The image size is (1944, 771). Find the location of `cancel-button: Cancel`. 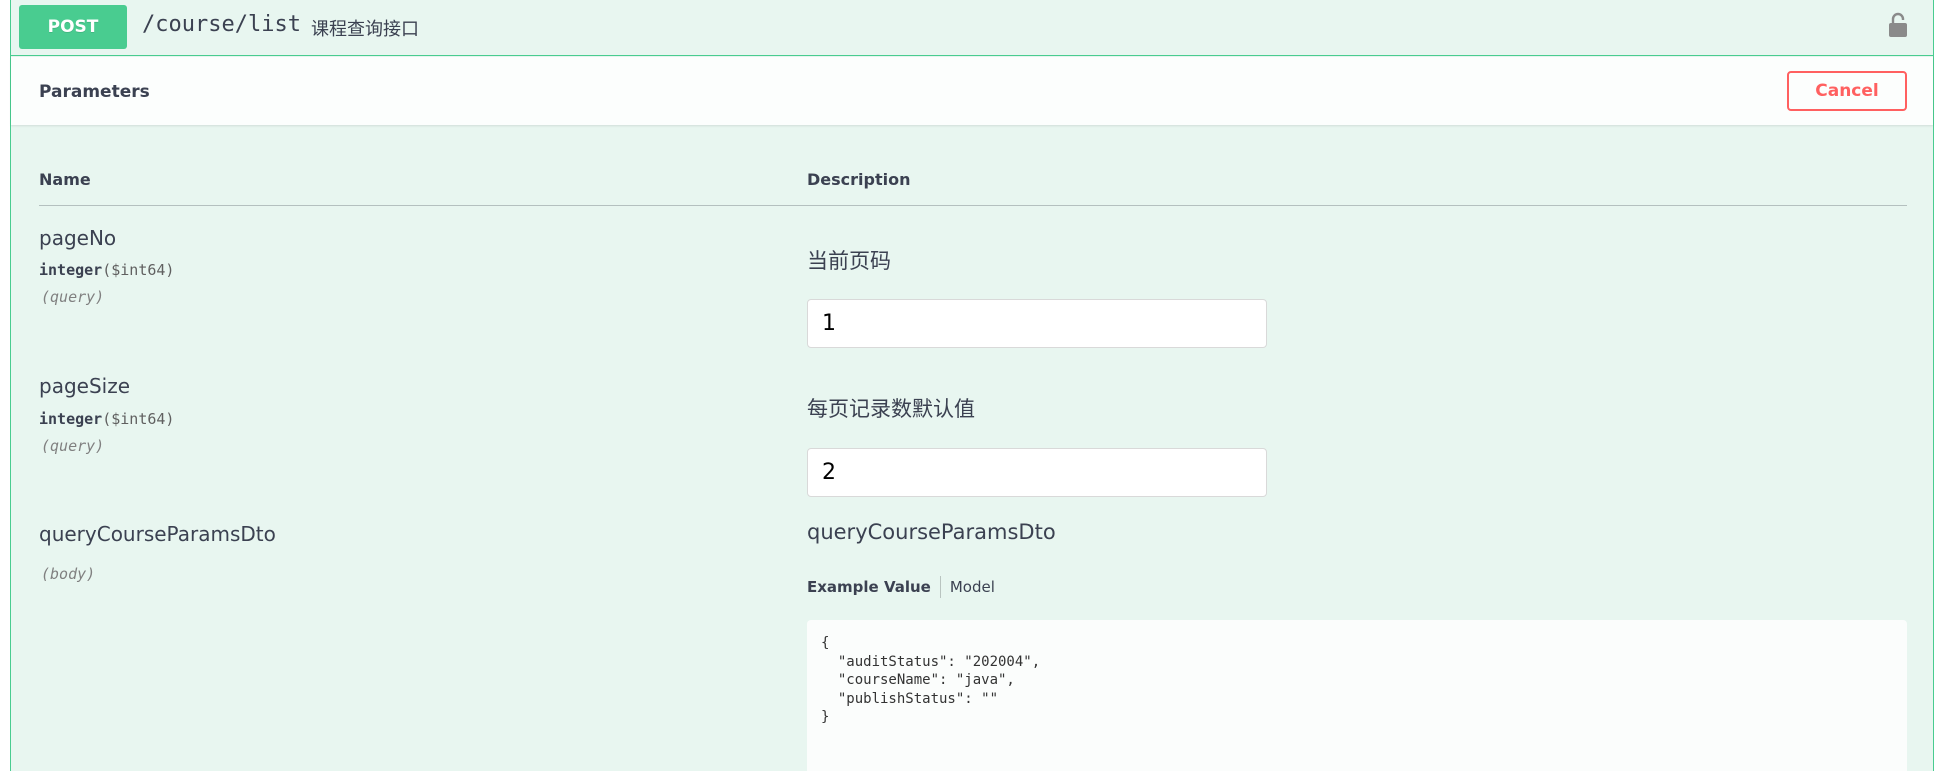

cancel-button: Cancel is located at coordinates (1847, 91).